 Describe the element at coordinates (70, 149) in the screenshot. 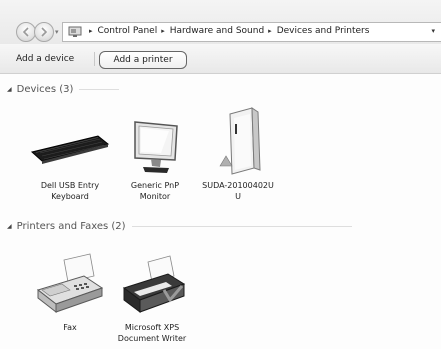

I see `keyboard-icon` at that location.